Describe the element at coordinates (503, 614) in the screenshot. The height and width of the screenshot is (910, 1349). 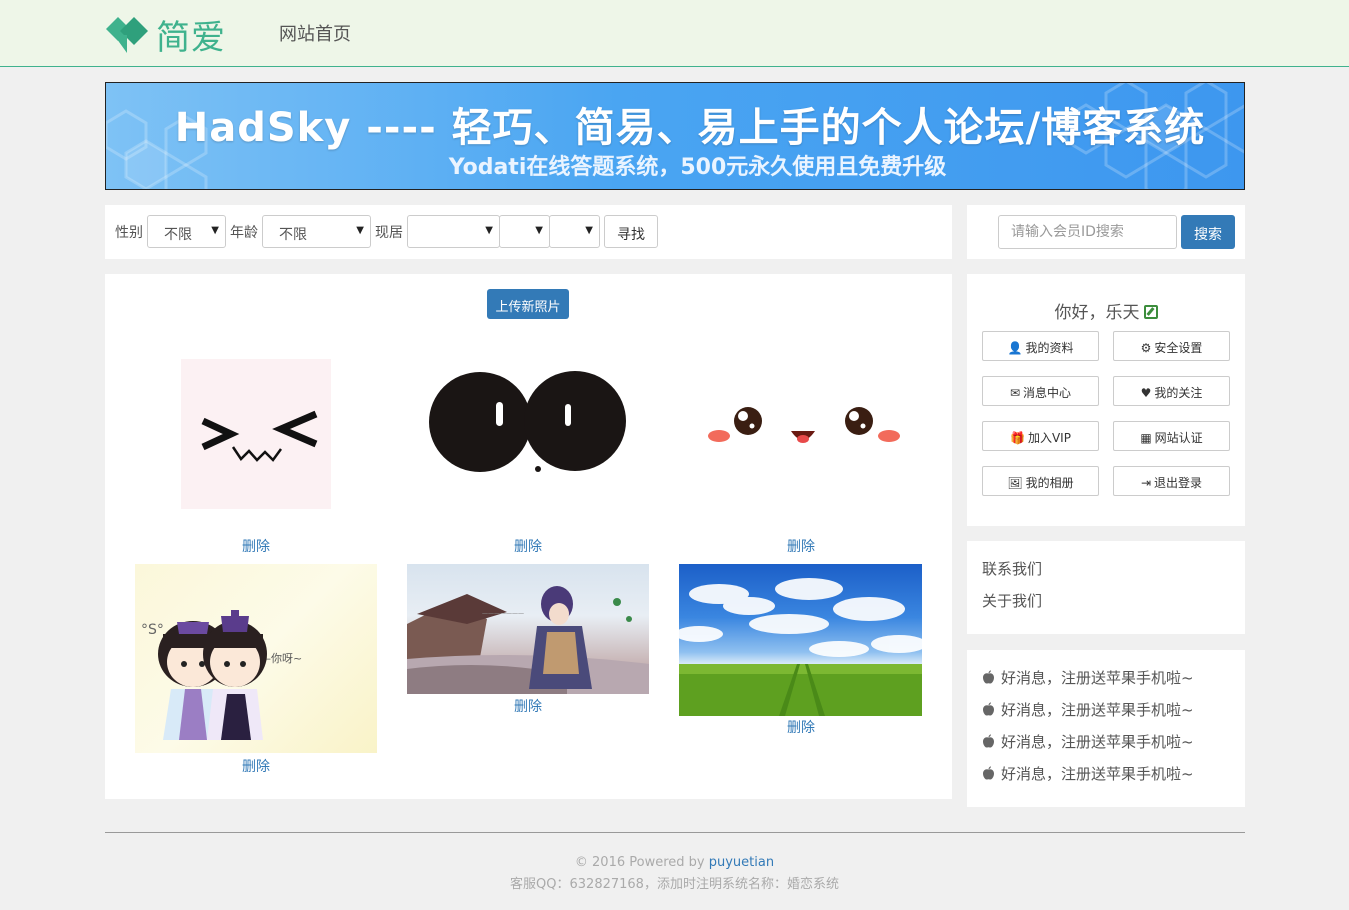
I see `svg-text: 一一一一一一一` at that location.